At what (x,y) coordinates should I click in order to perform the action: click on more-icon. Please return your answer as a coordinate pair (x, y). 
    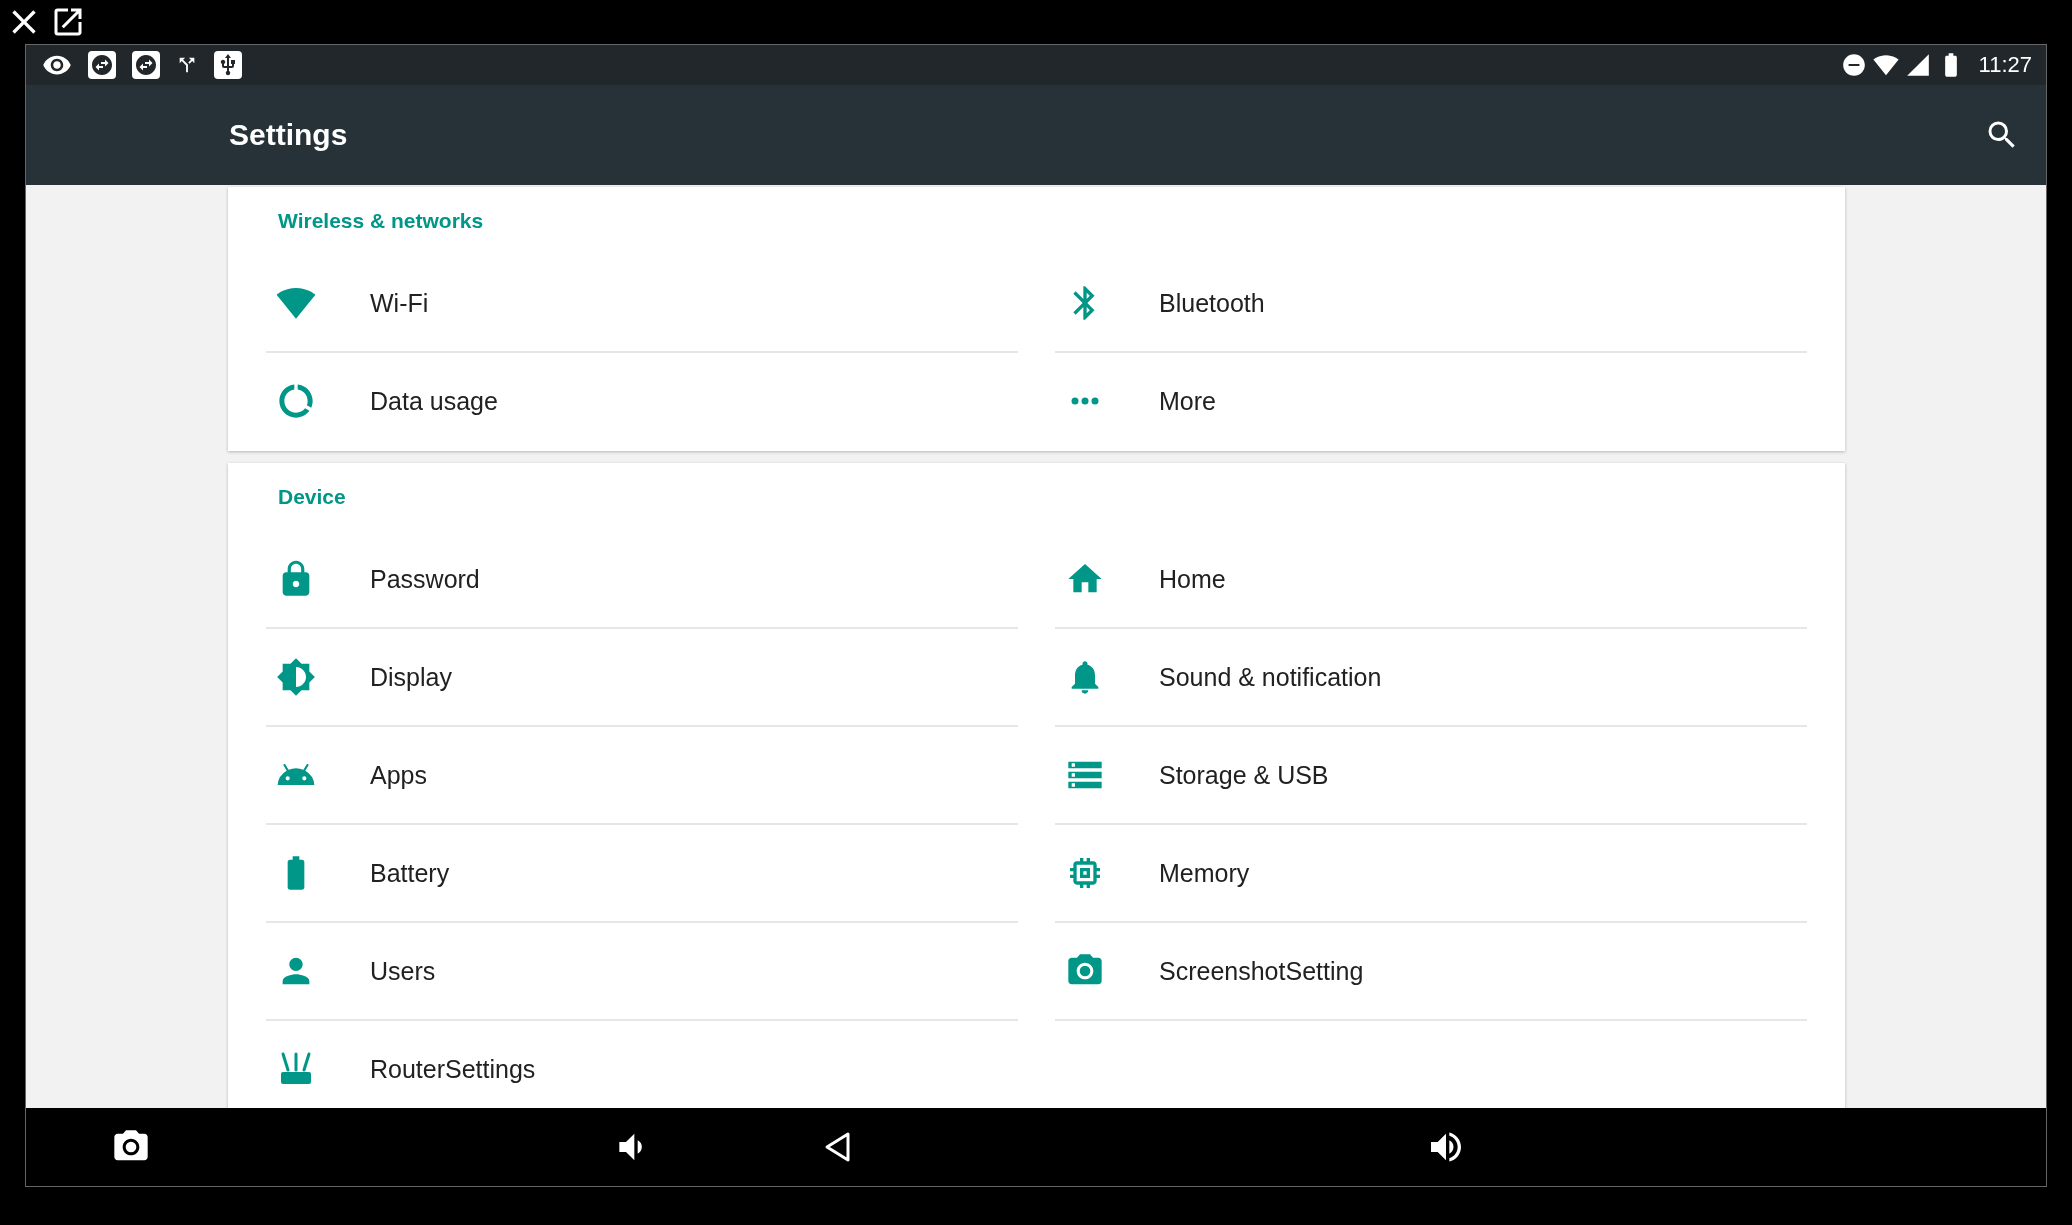
    Looking at the image, I should click on (1085, 401).